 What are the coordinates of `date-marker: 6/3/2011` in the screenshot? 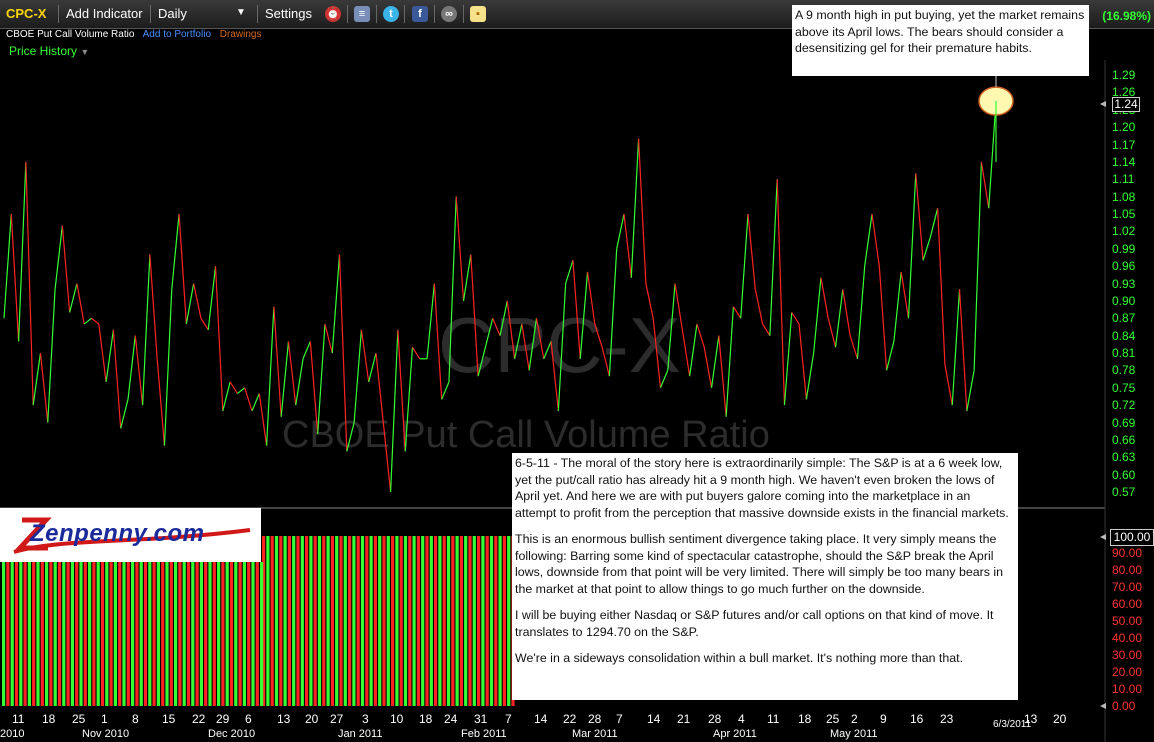 It's located at (1012, 724).